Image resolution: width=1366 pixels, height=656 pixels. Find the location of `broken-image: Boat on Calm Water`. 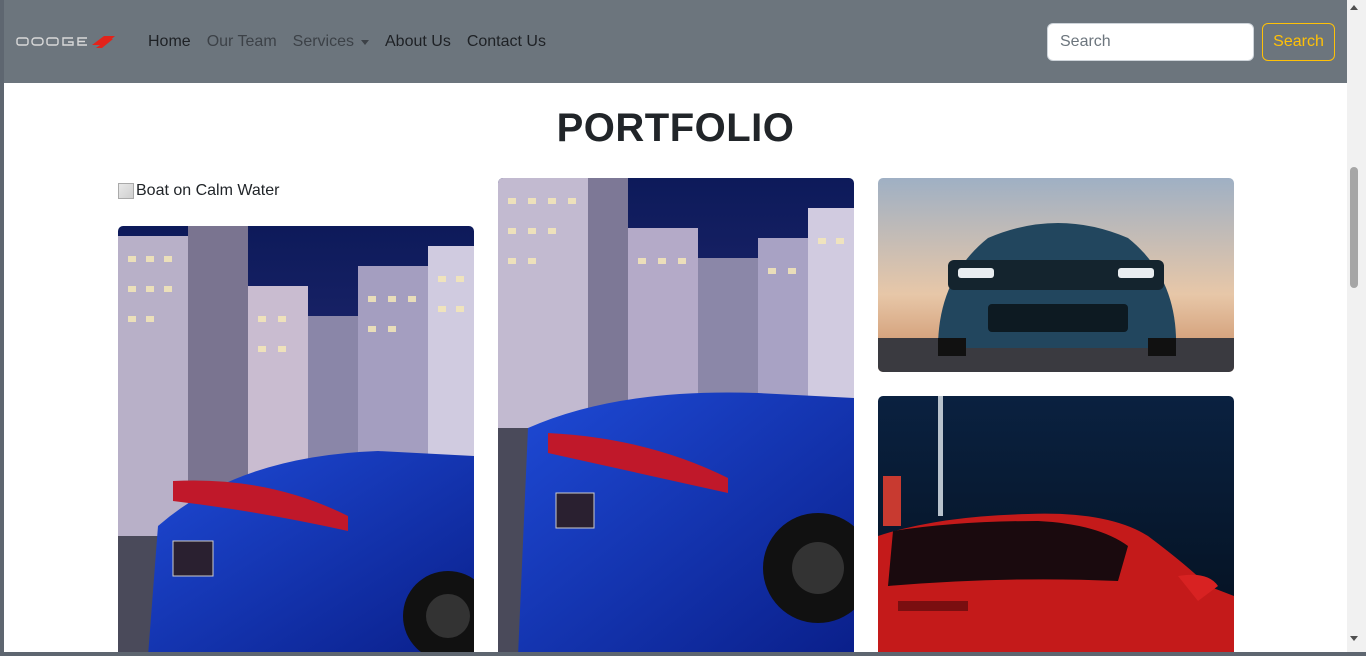

broken-image: Boat on Calm Water is located at coordinates (198, 191).